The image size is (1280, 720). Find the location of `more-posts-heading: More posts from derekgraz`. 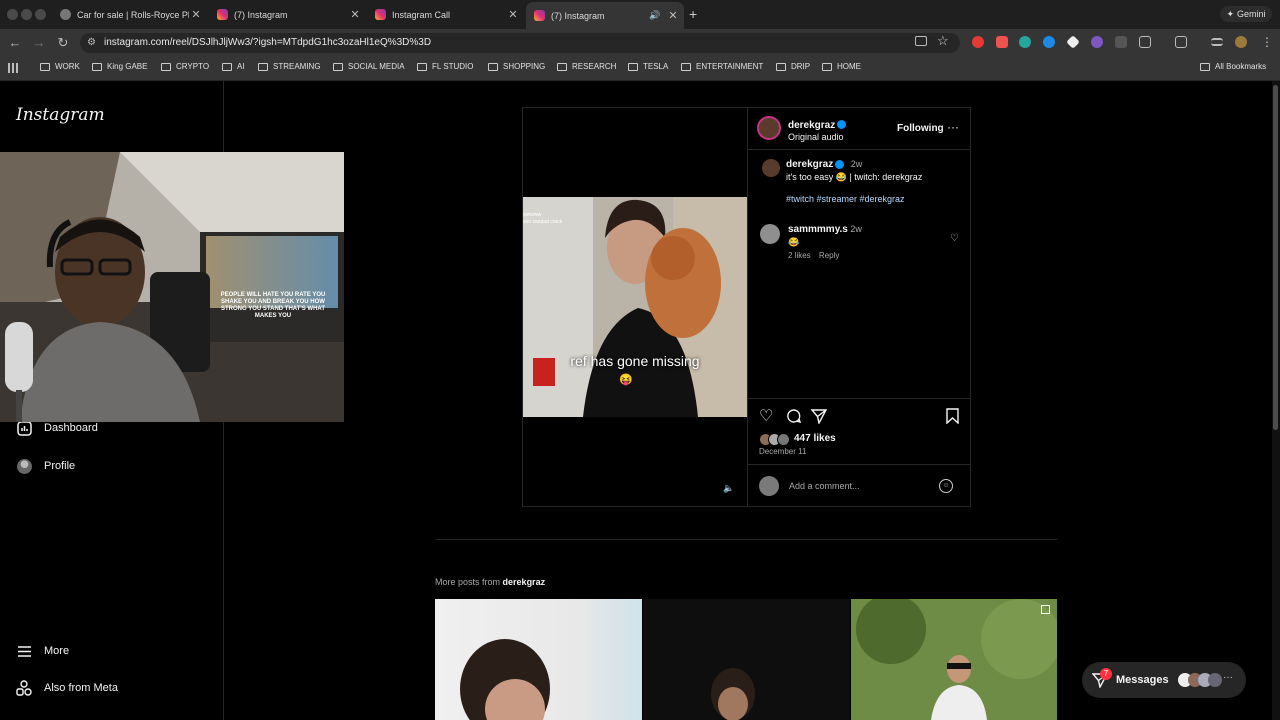

more-posts-heading: More posts from derekgraz is located at coordinates (490, 582).